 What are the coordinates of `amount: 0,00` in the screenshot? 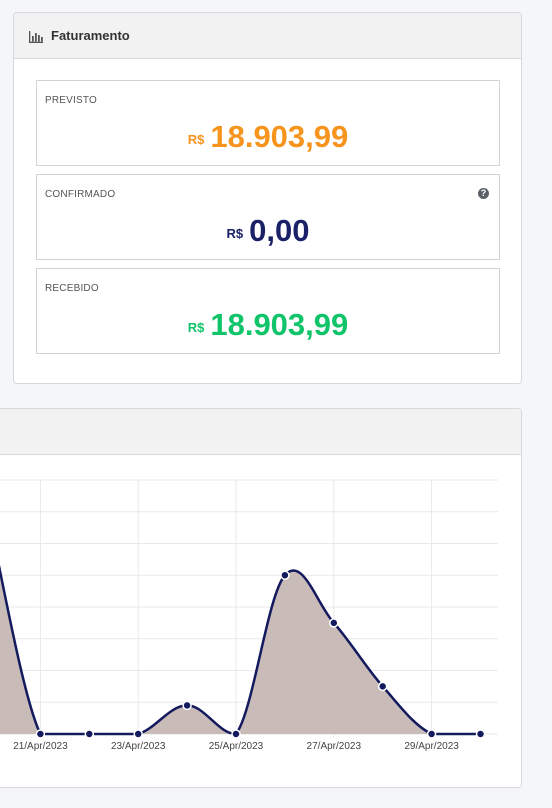 It's located at (279, 230).